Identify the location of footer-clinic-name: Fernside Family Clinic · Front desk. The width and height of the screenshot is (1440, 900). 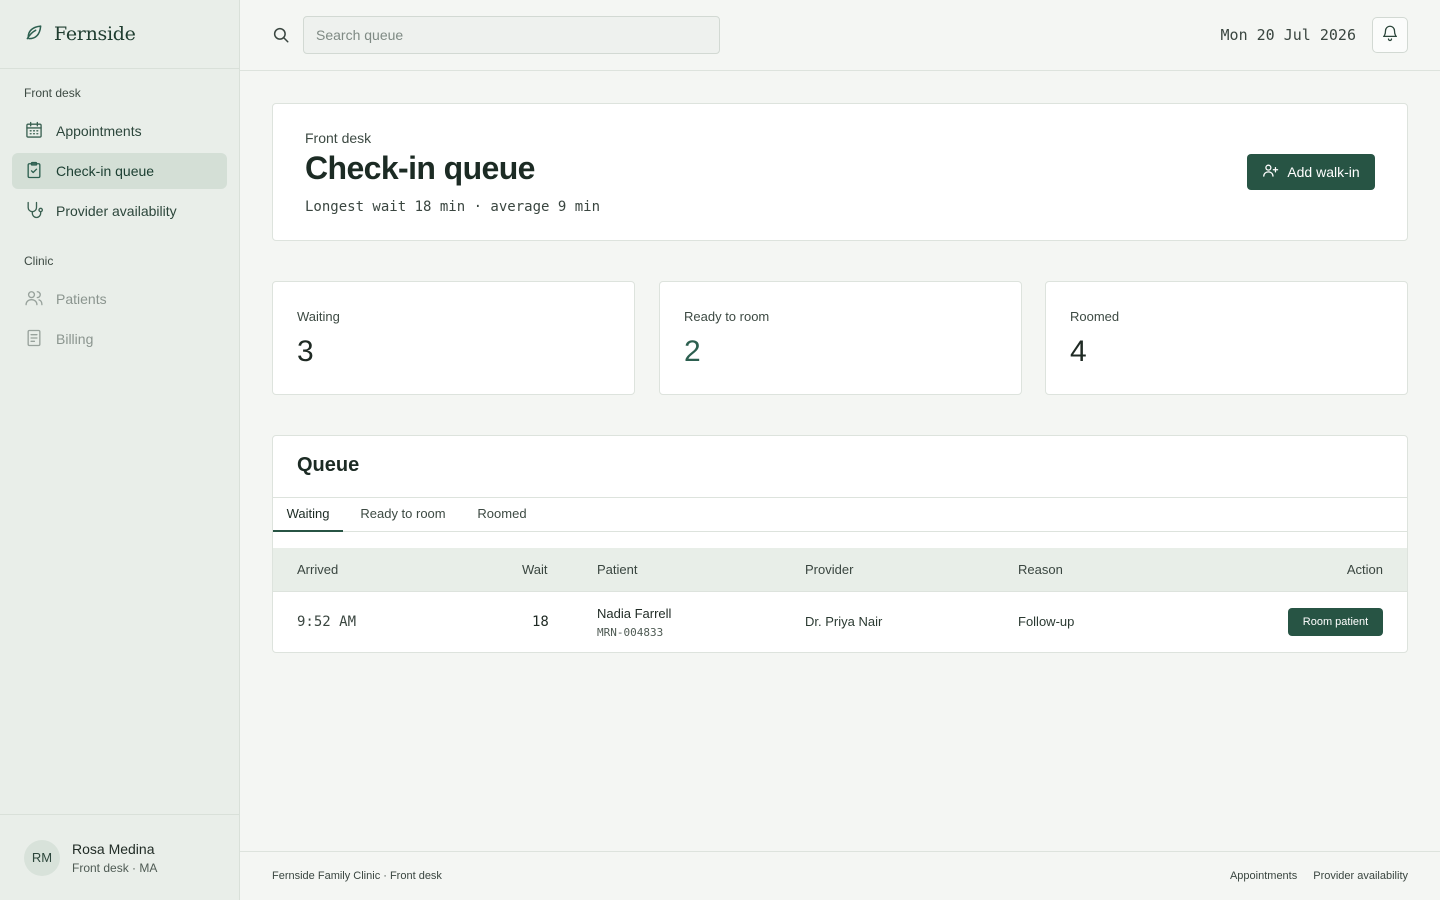
(357, 876).